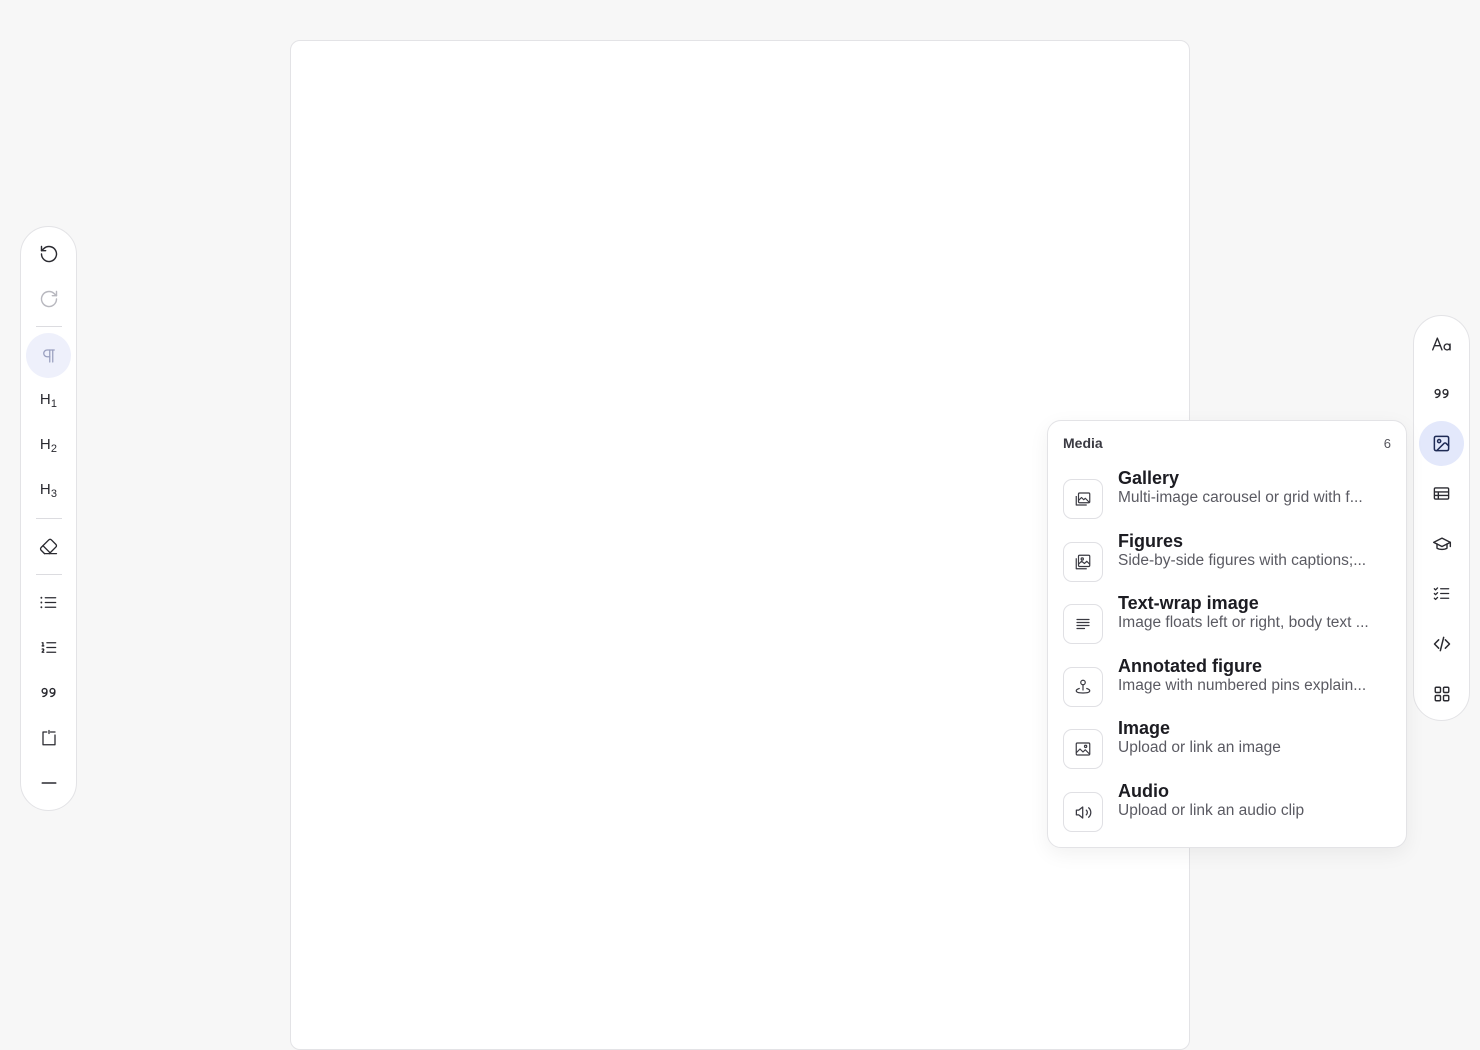 This screenshot has width=1480, height=1050. I want to click on table-button, so click(1441, 493).